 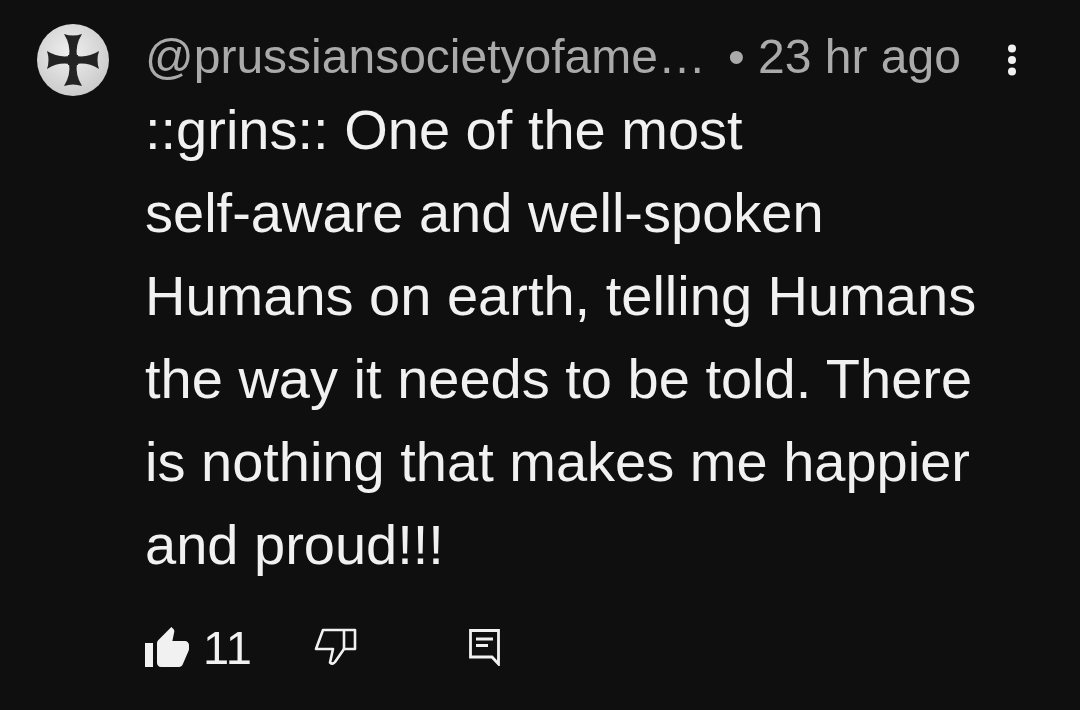 What do you see at coordinates (484, 647) in the screenshot?
I see `reply-button` at bounding box center [484, 647].